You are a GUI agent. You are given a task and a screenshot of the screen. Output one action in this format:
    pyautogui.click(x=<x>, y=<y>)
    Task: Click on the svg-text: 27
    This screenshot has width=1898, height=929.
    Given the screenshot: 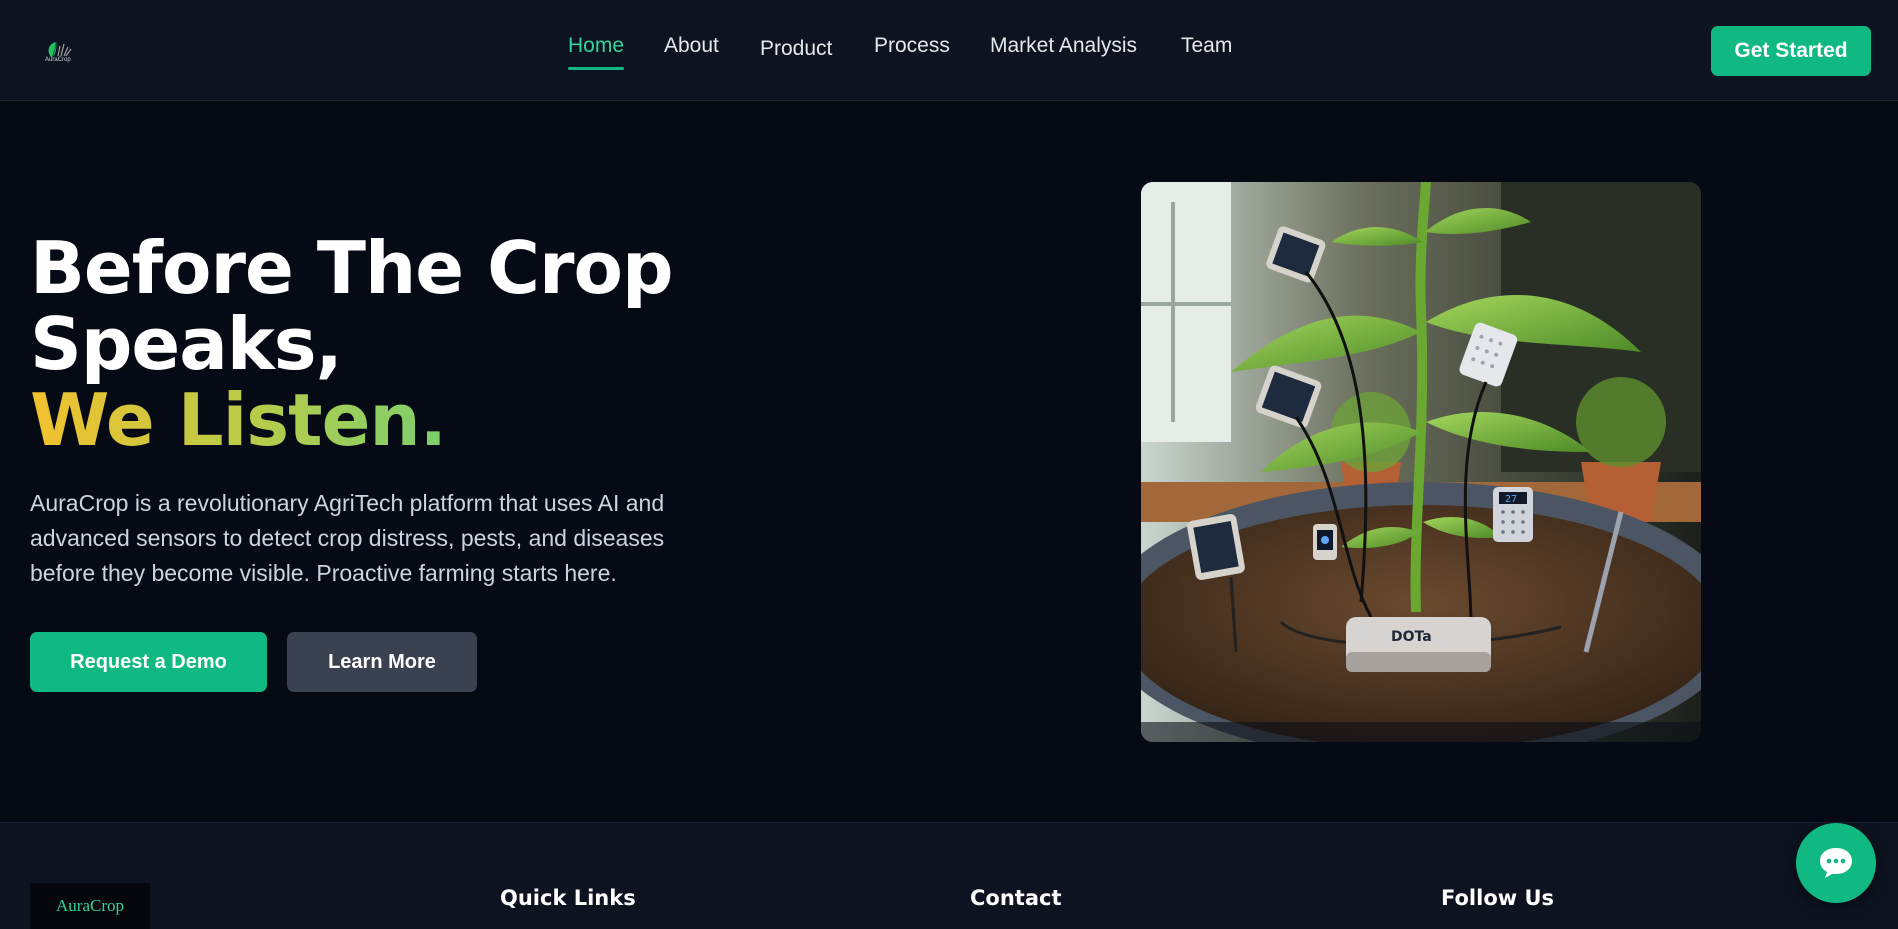 What is the action you would take?
    pyautogui.click(x=1511, y=499)
    